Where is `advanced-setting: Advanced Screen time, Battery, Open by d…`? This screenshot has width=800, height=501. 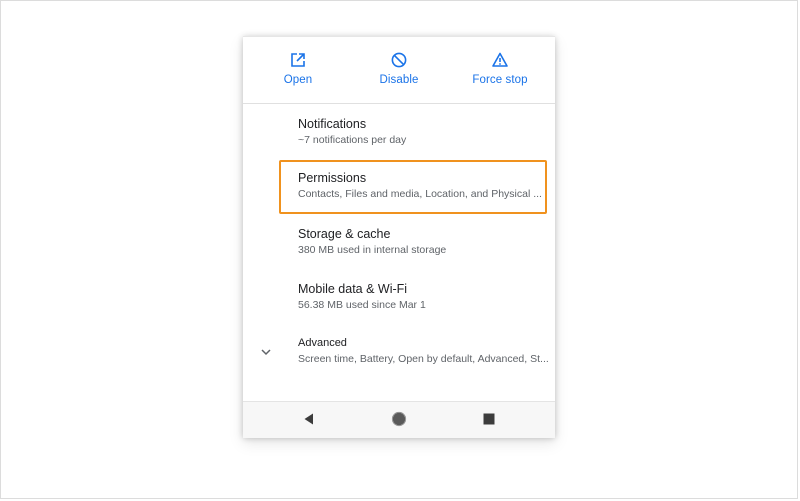 advanced-setting: Advanced Screen time, Battery, Open by d… is located at coordinates (399, 362).